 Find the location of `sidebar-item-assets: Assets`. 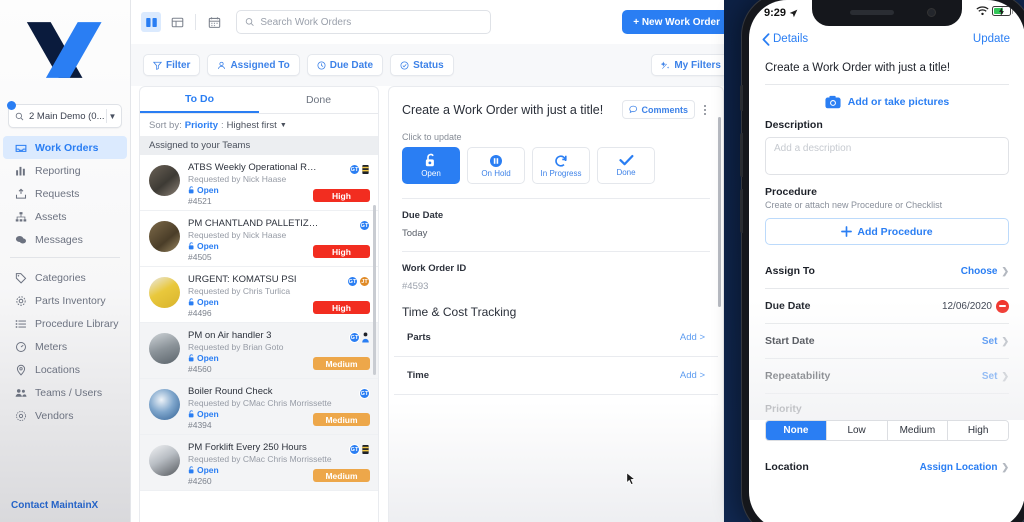

sidebar-item-assets: Assets is located at coordinates (65, 216).